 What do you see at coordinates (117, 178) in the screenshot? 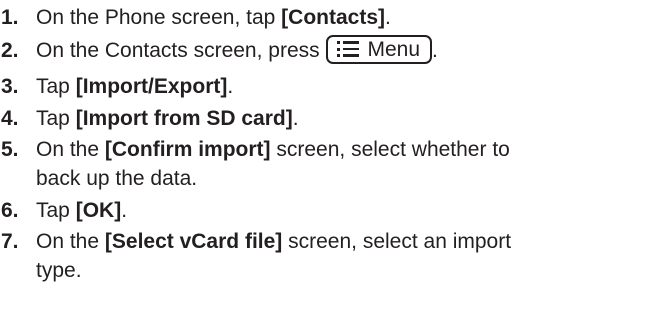
I see `step-text-continuation: back up the data.` at bounding box center [117, 178].